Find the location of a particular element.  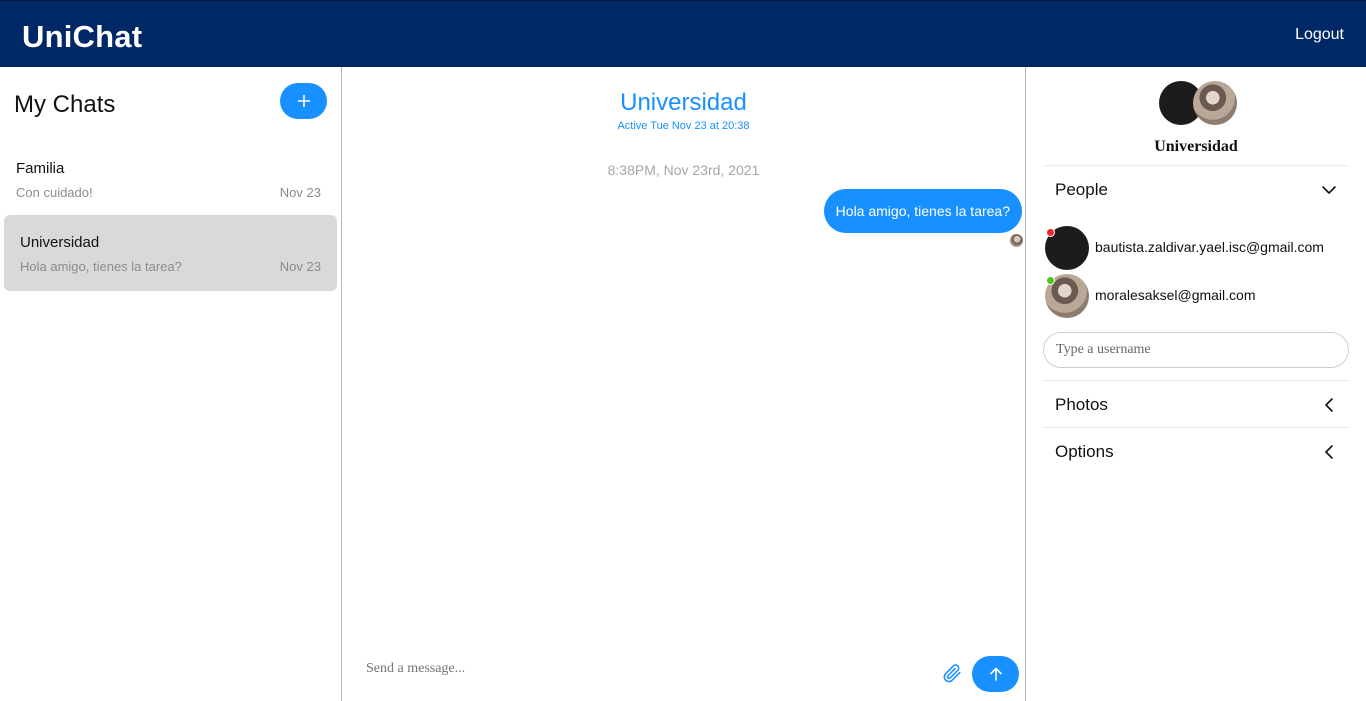

member-row: moralesaksel@gmail.com is located at coordinates (1195, 296).